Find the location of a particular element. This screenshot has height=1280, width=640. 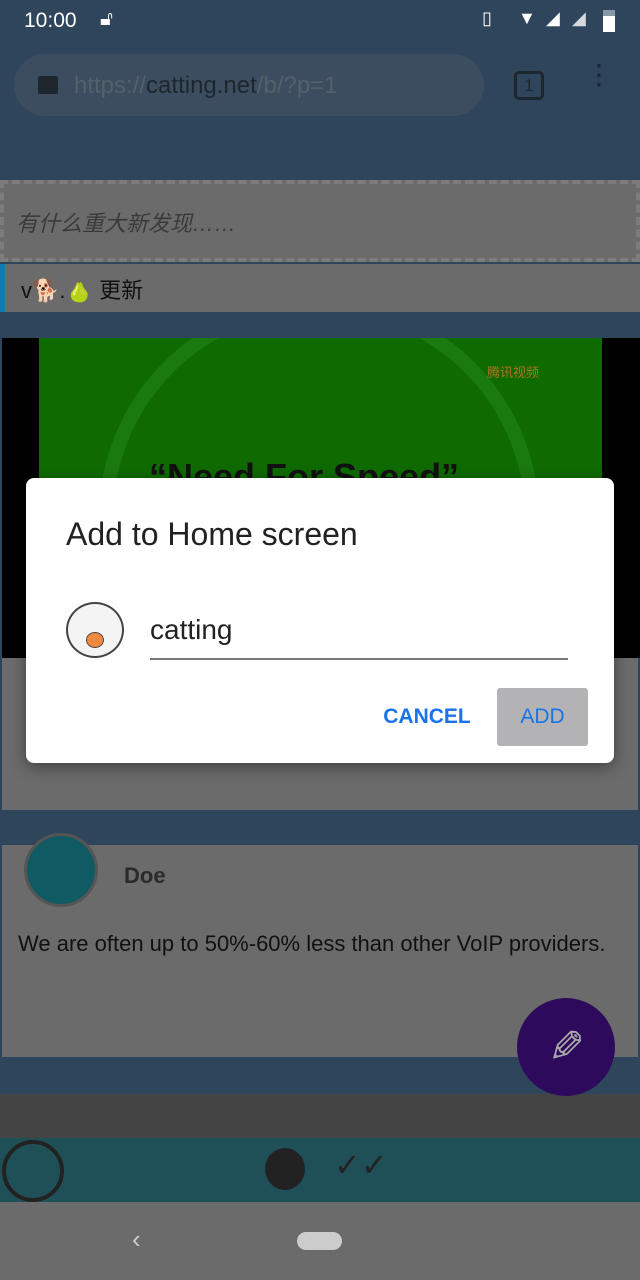

shortcut-name-input: catting is located at coordinates (359, 631).